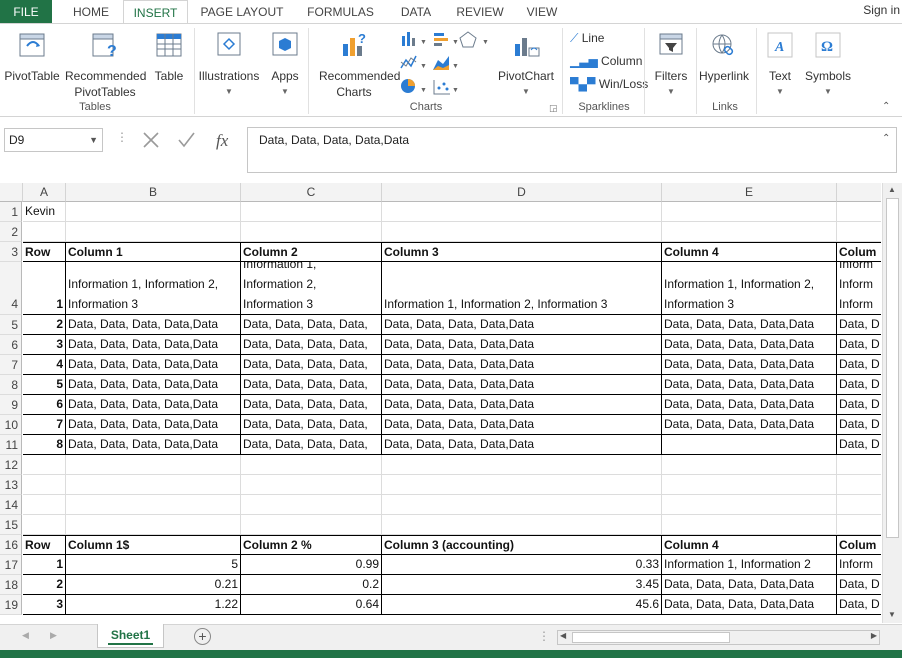 The image size is (902, 658). I want to click on illustrations-button: Illustrations ▼, so click(229, 65).